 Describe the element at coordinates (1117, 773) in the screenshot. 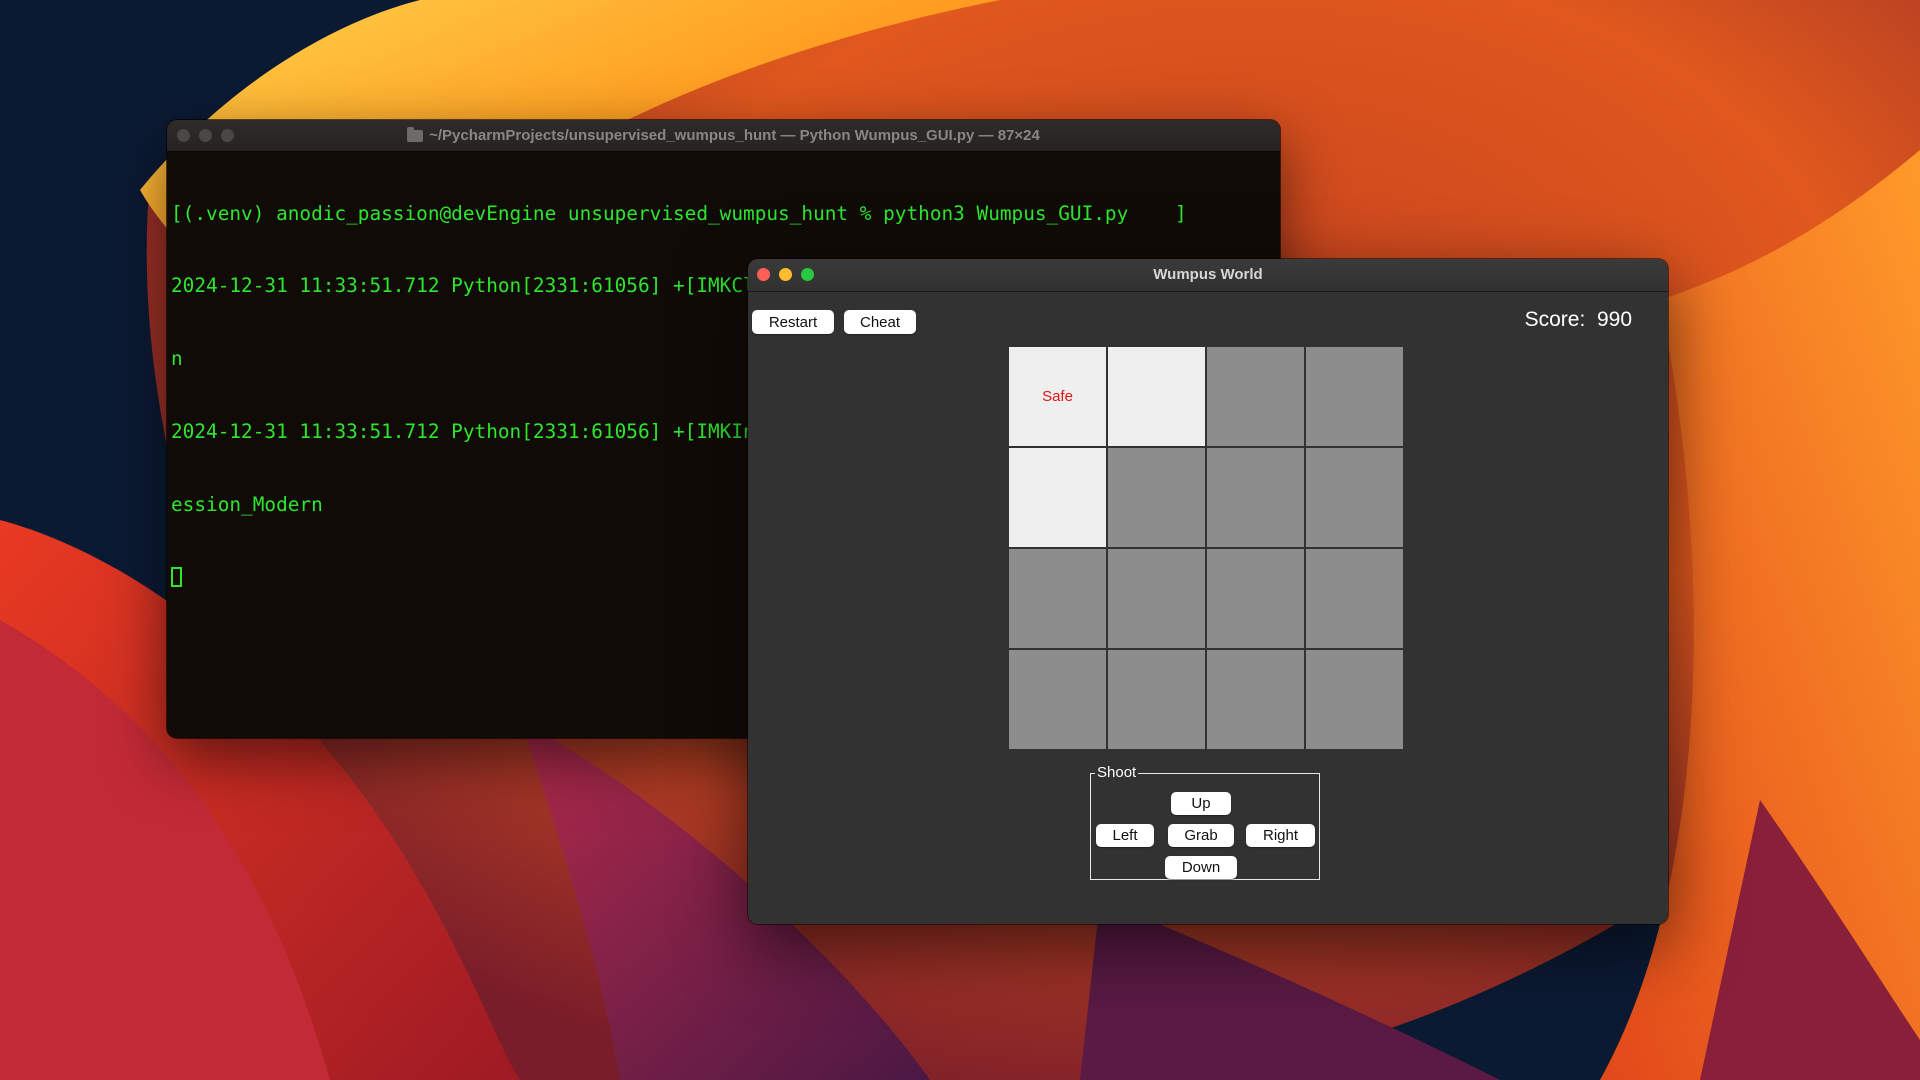

I see `shoot-label: Shoot` at that location.